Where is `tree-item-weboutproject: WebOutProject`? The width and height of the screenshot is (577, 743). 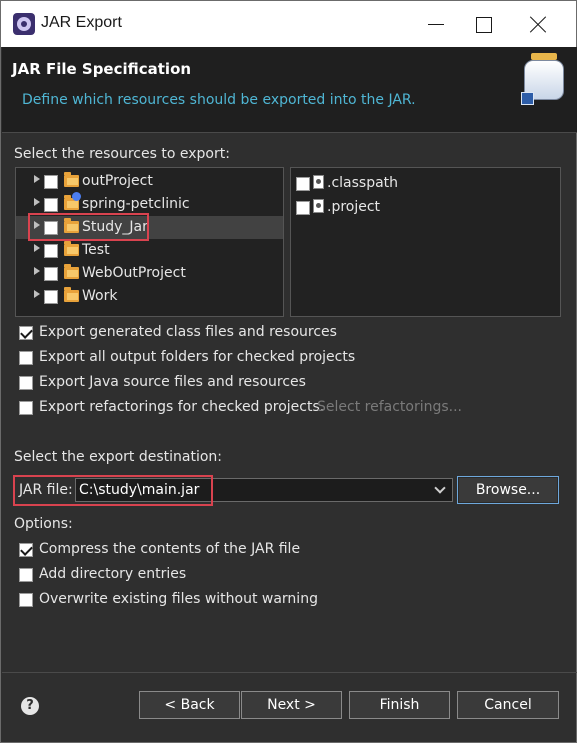 tree-item-weboutproject: WebOutProject is located at coordinates (149, 273).